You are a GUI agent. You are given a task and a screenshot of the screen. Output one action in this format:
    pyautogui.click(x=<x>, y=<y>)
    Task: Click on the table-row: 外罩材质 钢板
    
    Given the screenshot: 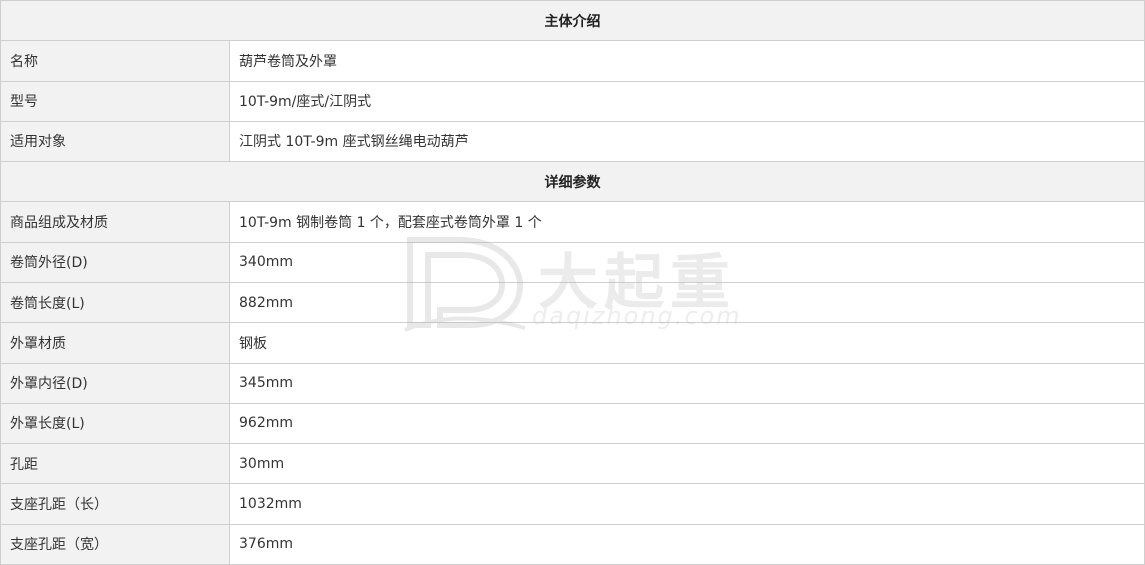 What is the action you would take?
    pyautogui.click(x=572, y=343)
    